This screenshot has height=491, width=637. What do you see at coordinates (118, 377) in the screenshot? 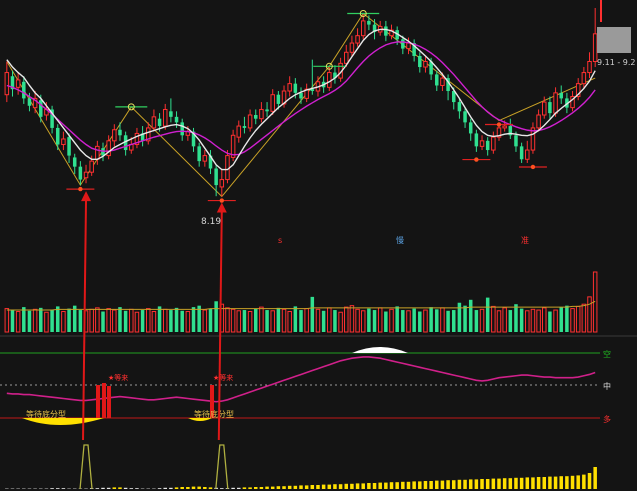
I see `star-label-1: ★等来` at bounding box center [118, 377].